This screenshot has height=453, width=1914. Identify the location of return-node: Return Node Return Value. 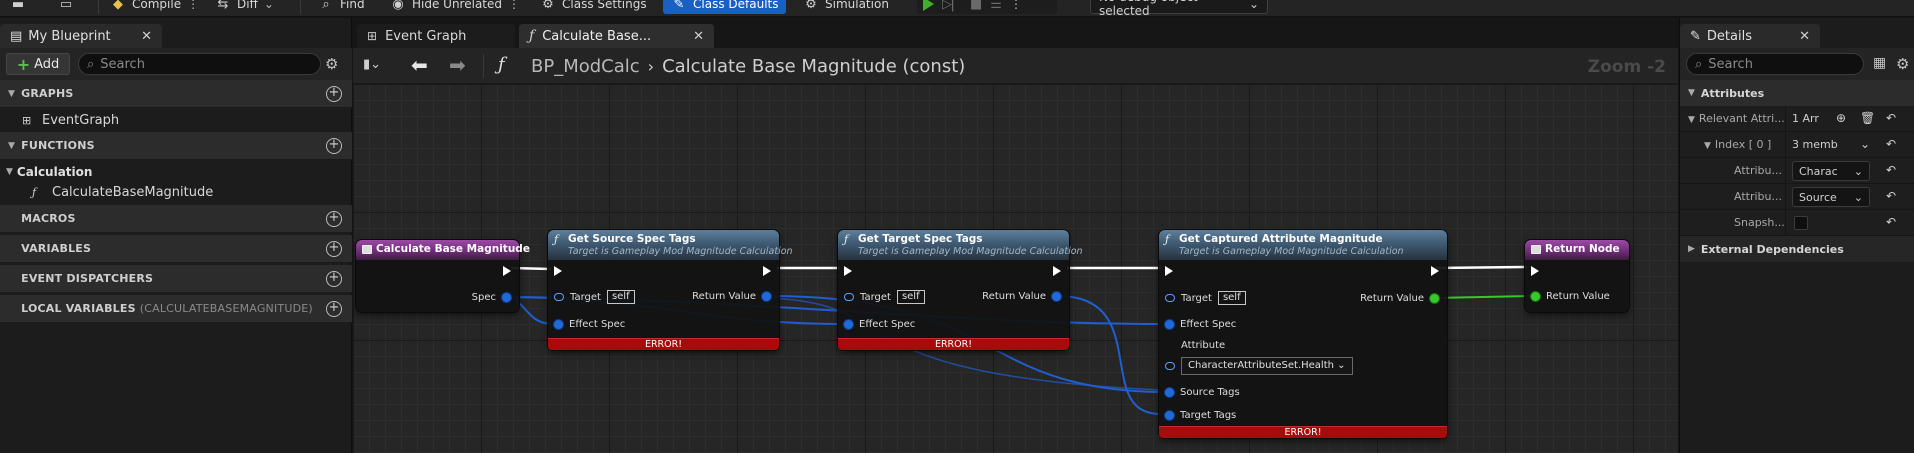
(1577, 276).